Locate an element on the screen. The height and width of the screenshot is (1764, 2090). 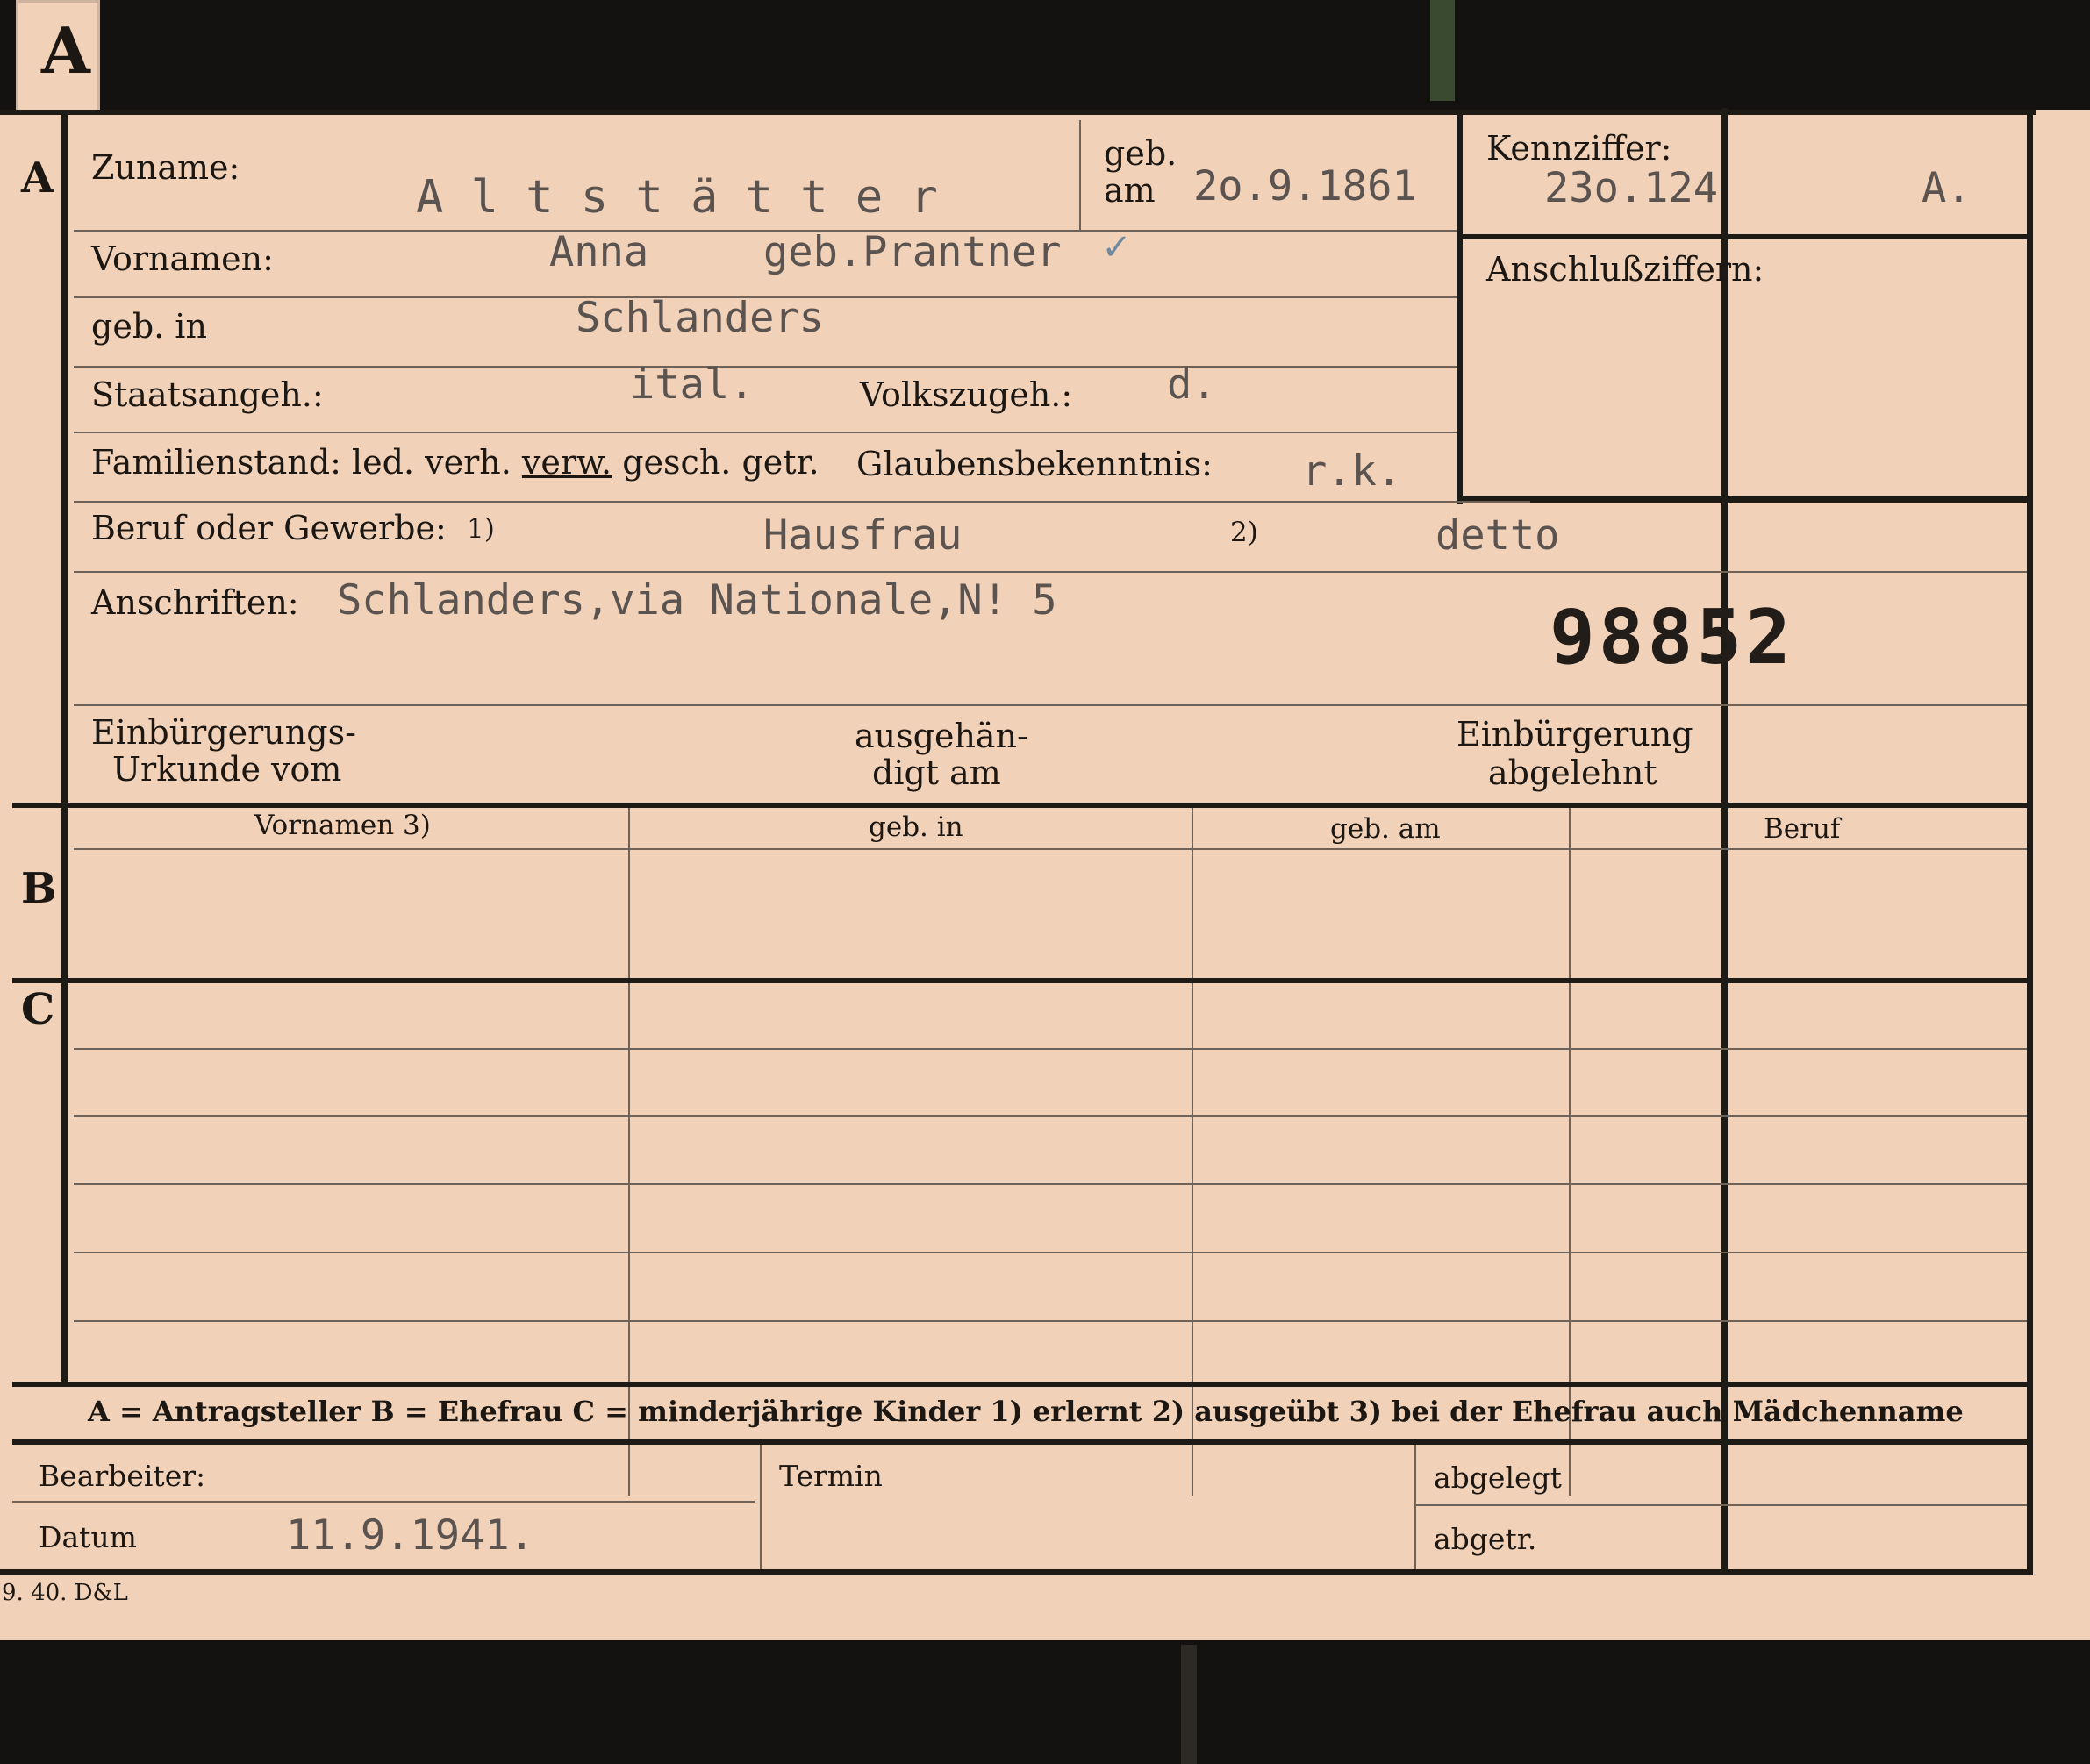
datum-label: Datum is located at coordinates (88, 1537).